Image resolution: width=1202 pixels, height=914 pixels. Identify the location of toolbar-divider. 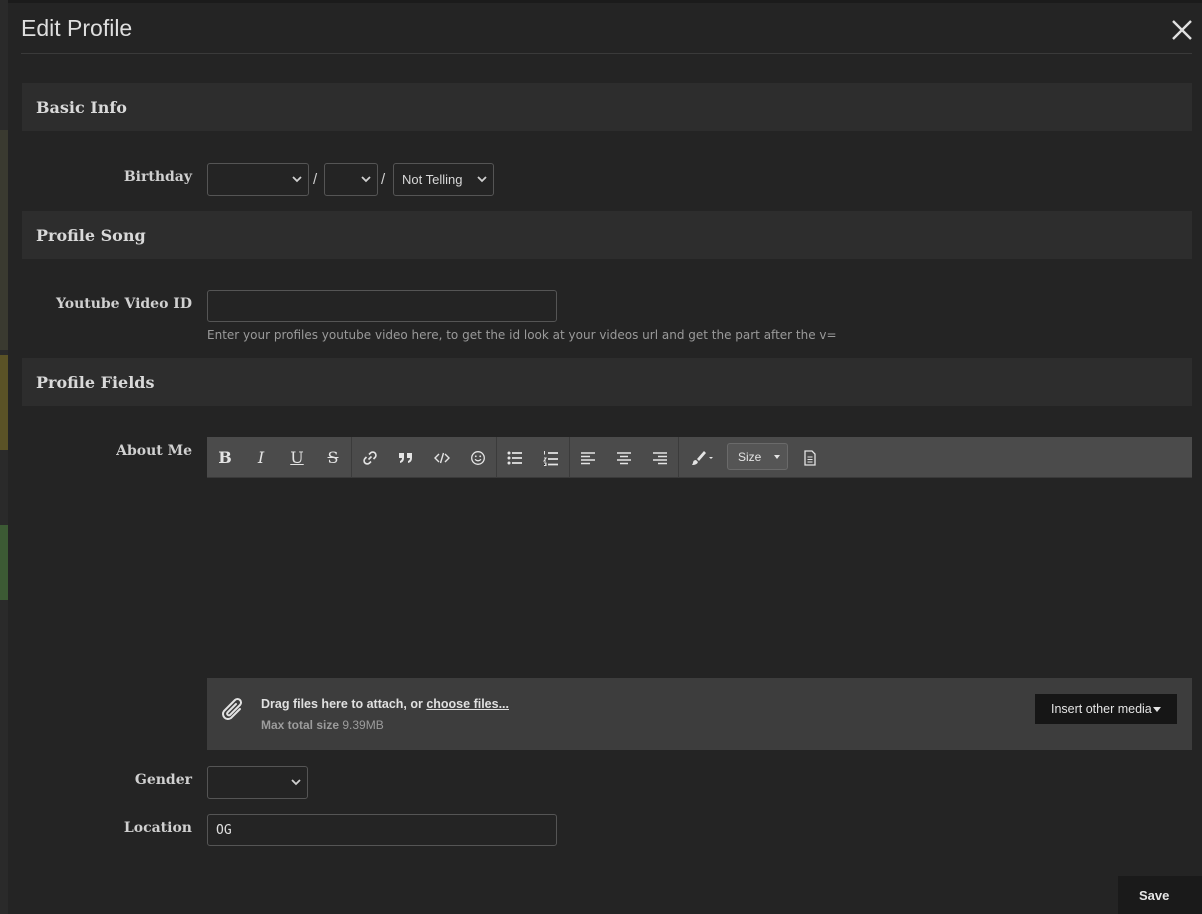
(678, 457).